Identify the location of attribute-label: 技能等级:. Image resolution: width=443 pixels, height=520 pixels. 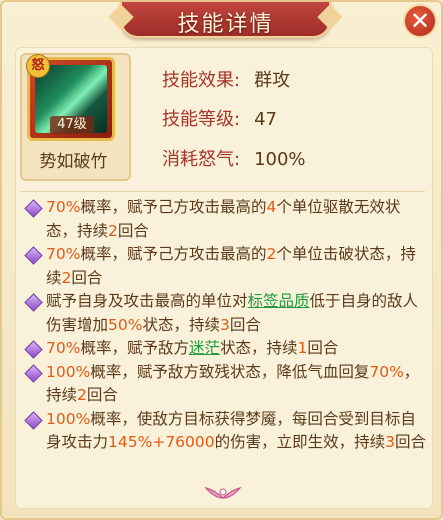
(201, 119).